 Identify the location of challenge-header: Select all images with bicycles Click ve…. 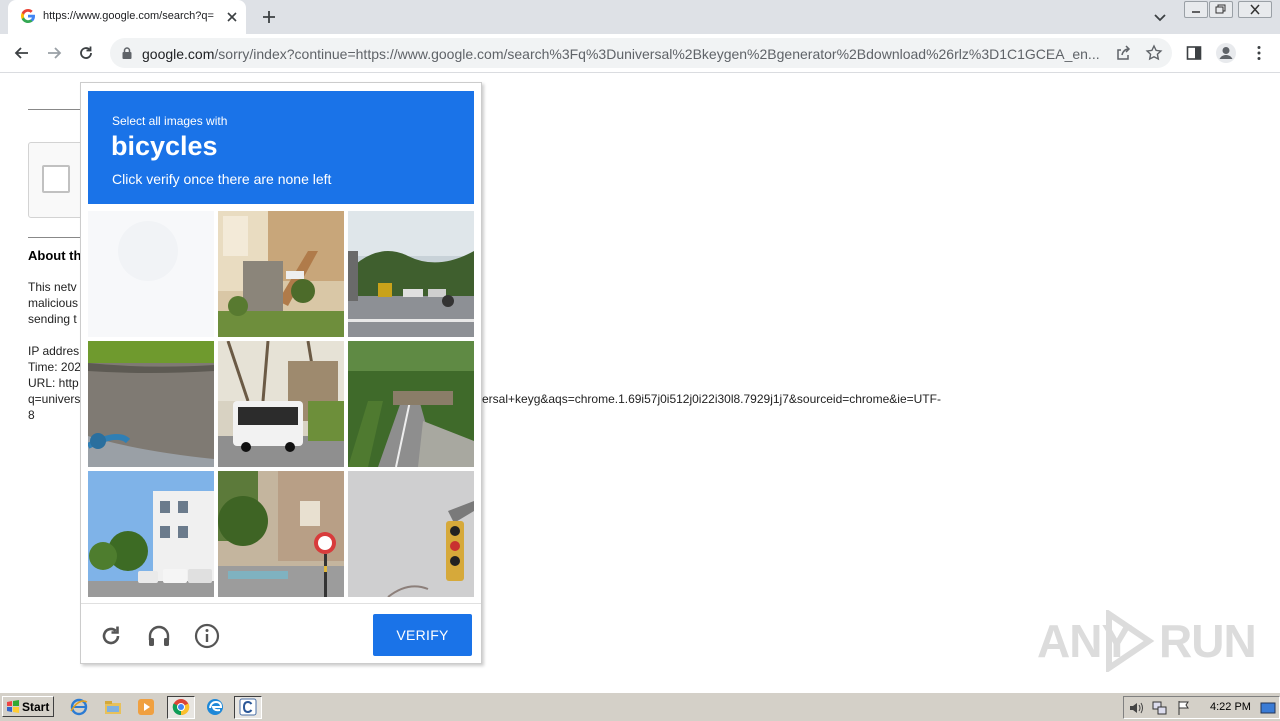
(281, 147).